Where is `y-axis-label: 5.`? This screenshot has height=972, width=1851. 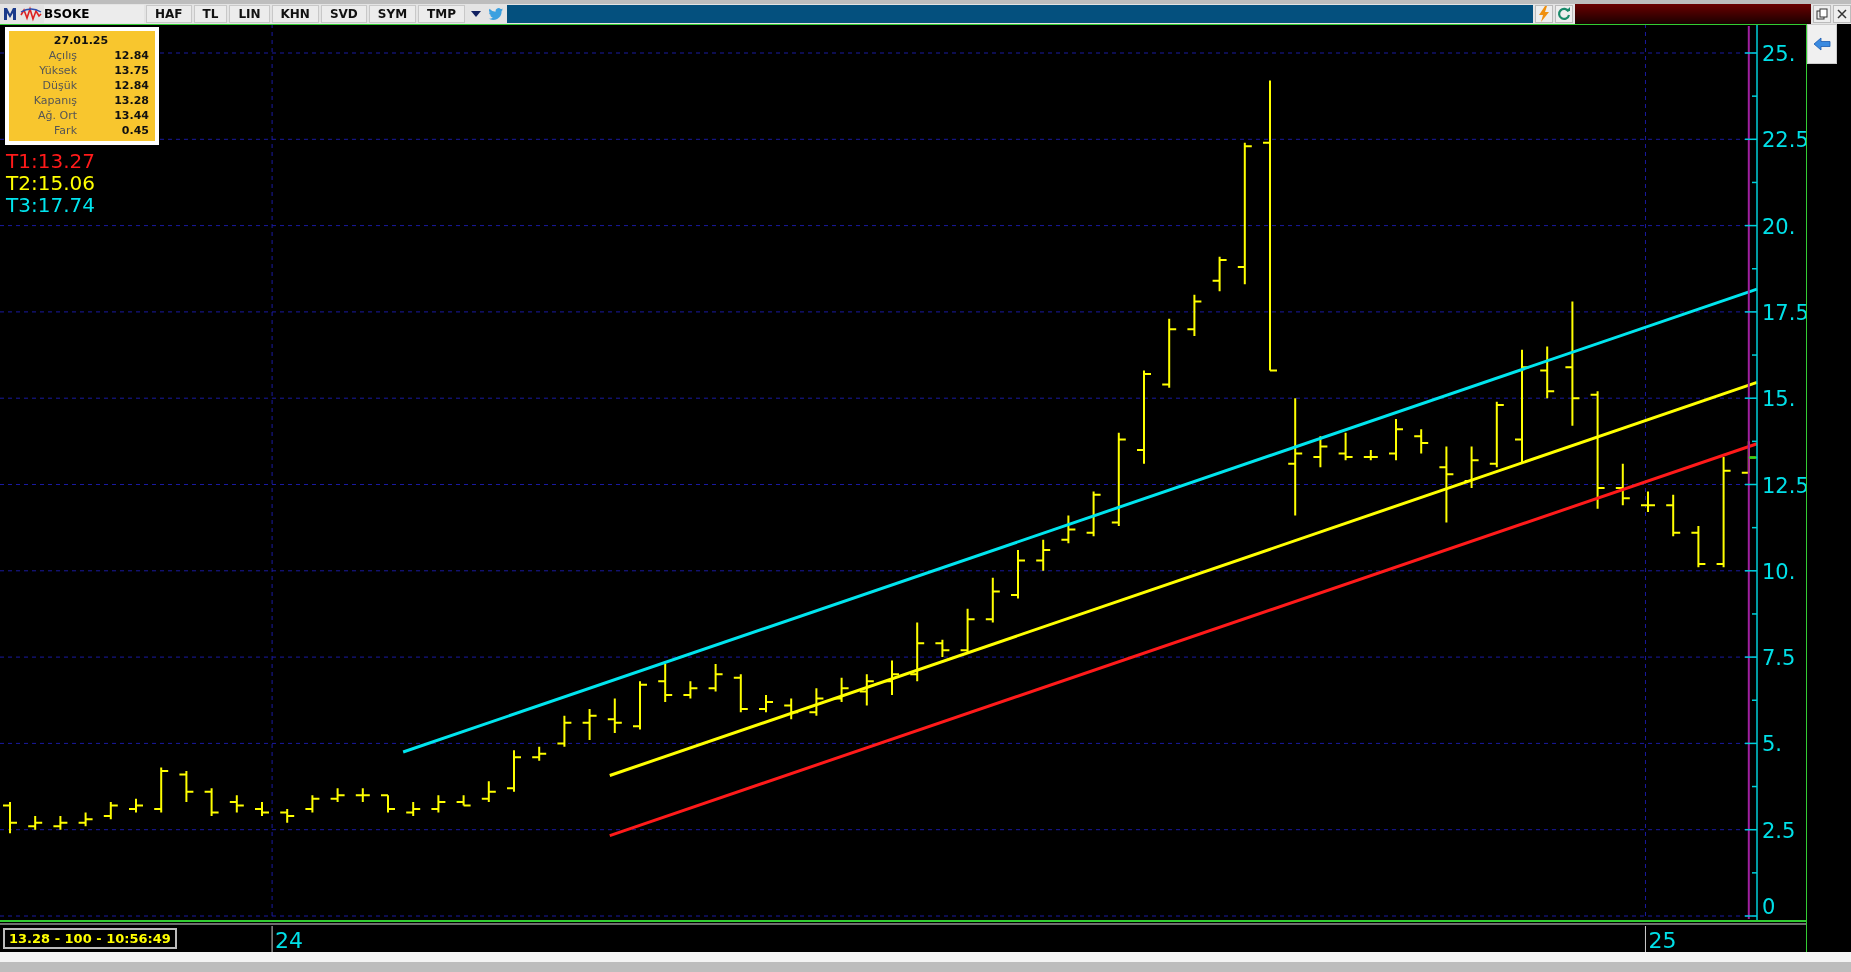
y-axis-label: 5. is located at coordinates (1772, 744).